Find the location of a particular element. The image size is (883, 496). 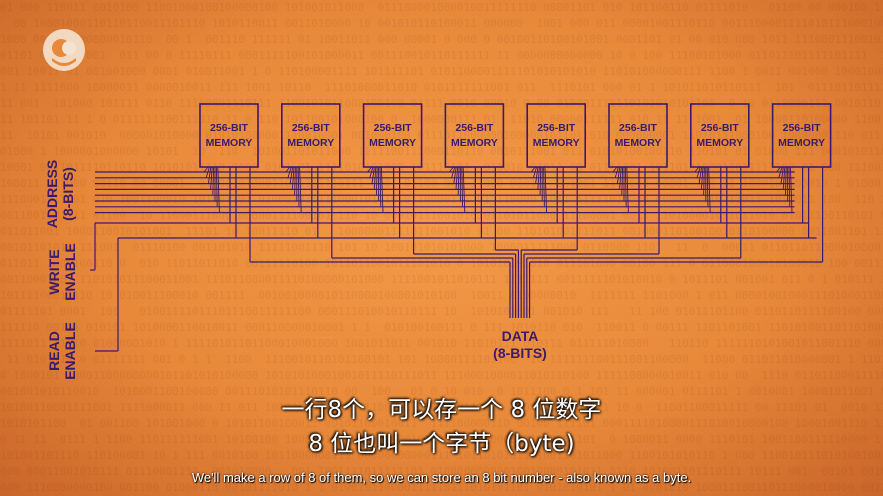

read-enable-line1: READ is located at coordinates (54, 351).